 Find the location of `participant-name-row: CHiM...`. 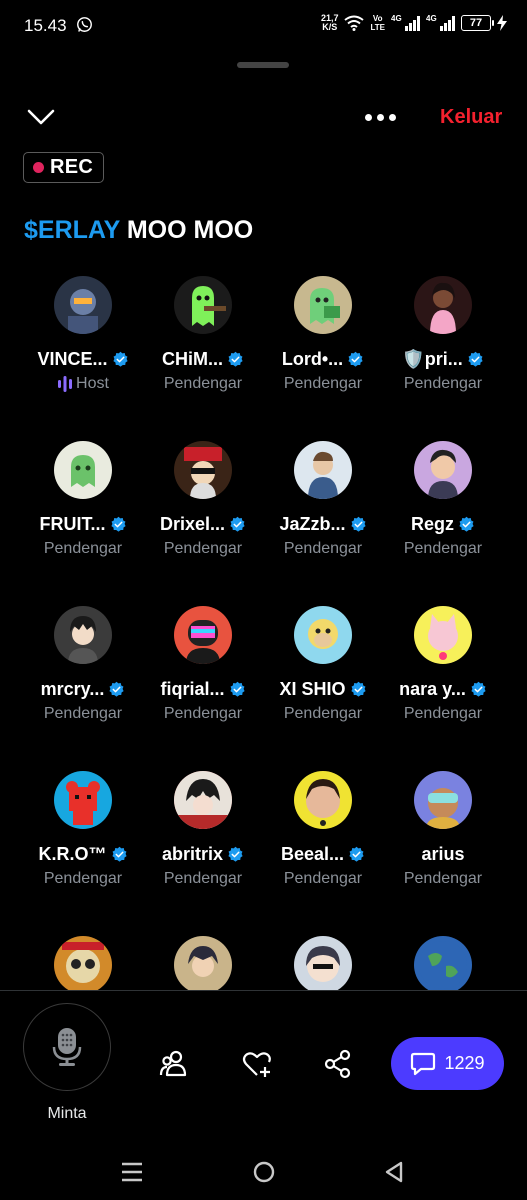

participant-name-row: CHiM... is located at coordinates (203, 359).